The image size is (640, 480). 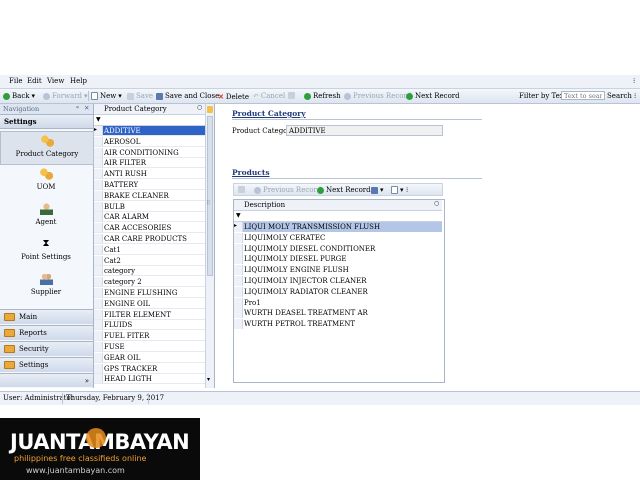 I want to click on category-list-item-label: Cat2, so click(x=112, y=260).